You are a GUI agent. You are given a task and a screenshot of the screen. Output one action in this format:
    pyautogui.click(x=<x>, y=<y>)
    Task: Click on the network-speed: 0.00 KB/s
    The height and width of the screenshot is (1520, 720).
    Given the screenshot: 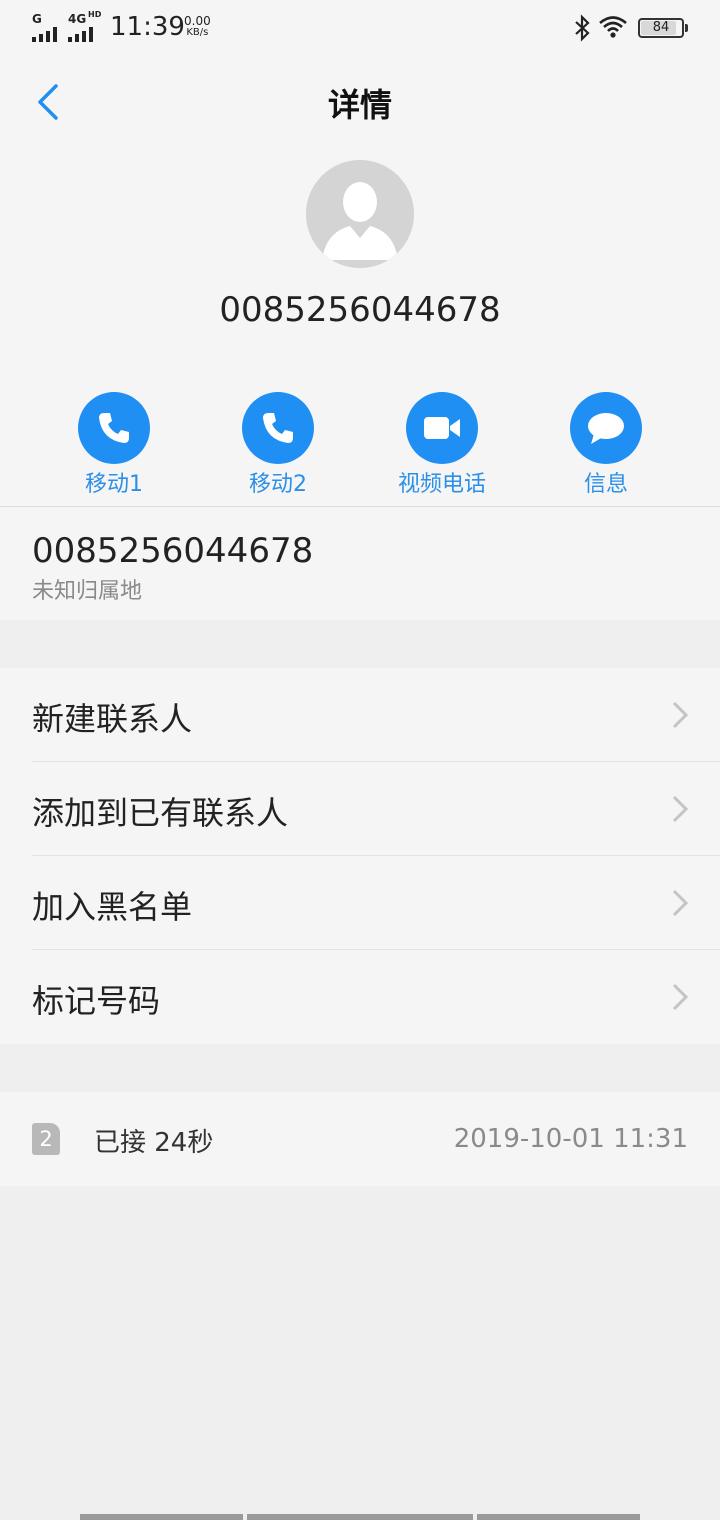 What is the action you would take?
    pyautogui.click(x=197, y=27)
    